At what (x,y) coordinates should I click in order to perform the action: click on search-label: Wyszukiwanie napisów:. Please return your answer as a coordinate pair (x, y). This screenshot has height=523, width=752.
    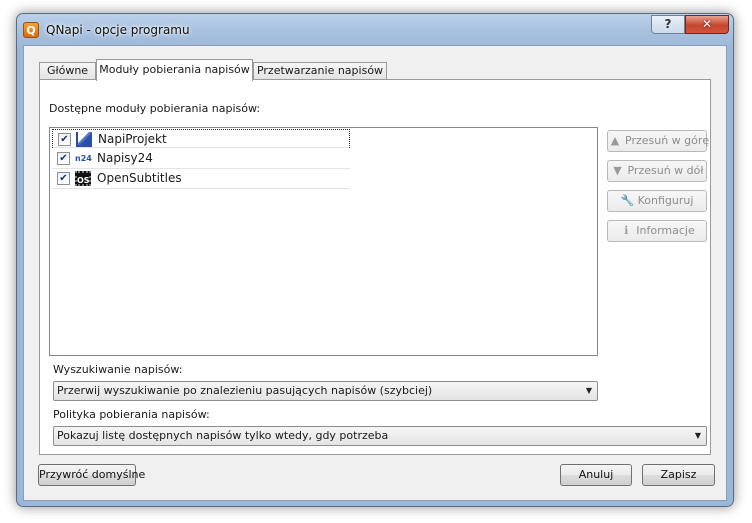
    Looking at the image, I should click on (118, 369).